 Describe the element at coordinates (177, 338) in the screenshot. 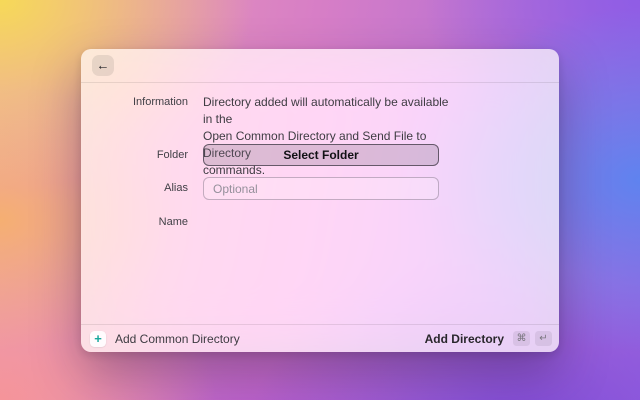

I see `add-common-directory-label: Add Common Directory` at that location.